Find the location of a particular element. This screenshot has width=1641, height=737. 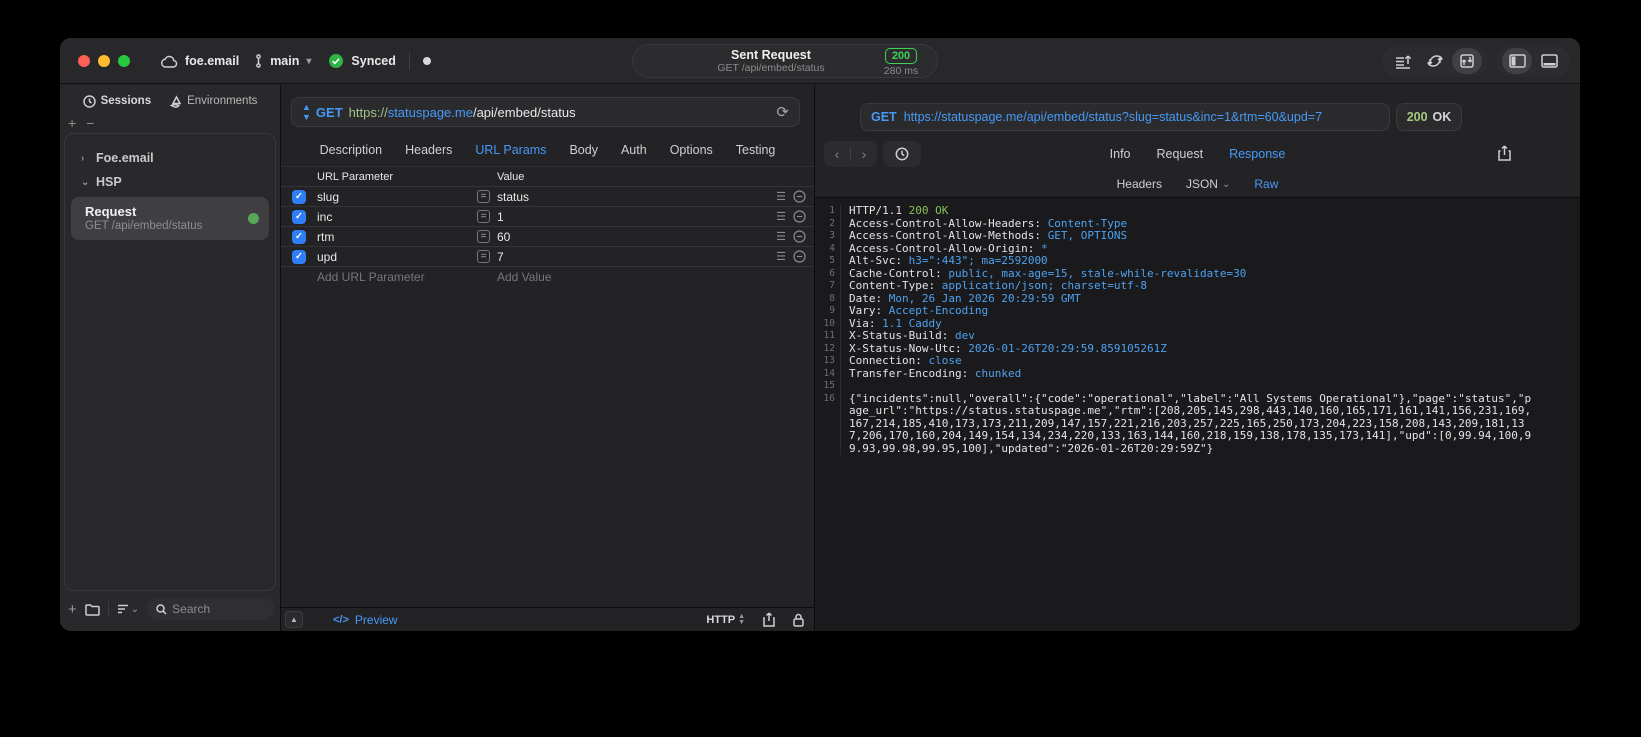

merge-branch-button is located at coordinates (1435, 61).